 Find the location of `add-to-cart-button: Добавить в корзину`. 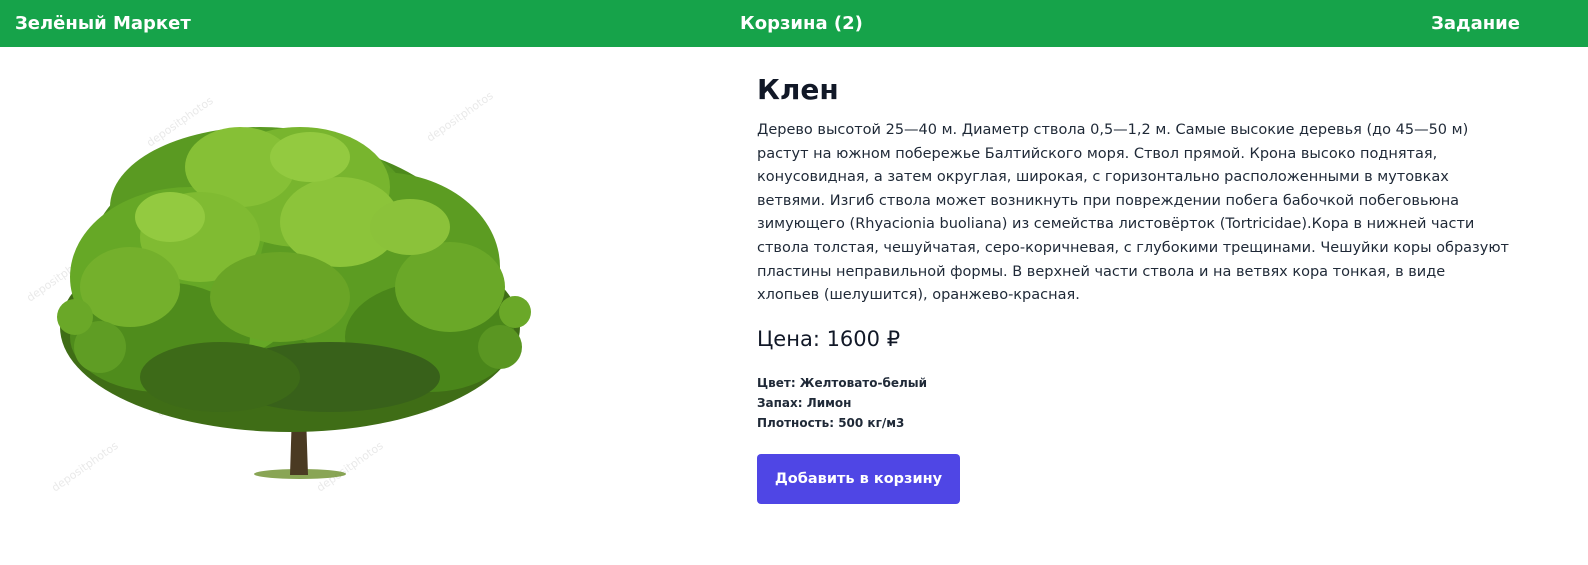

add-to-cart-button: Добавить в корзину is located at coordinates (858, 479).